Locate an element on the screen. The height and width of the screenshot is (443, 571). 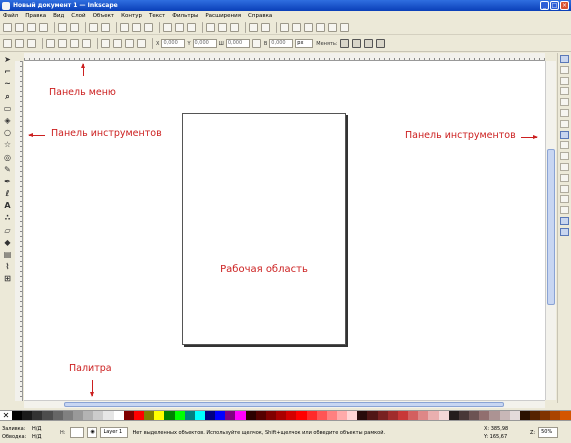
zoom-selection-icon is located at coordinates (167, 27).